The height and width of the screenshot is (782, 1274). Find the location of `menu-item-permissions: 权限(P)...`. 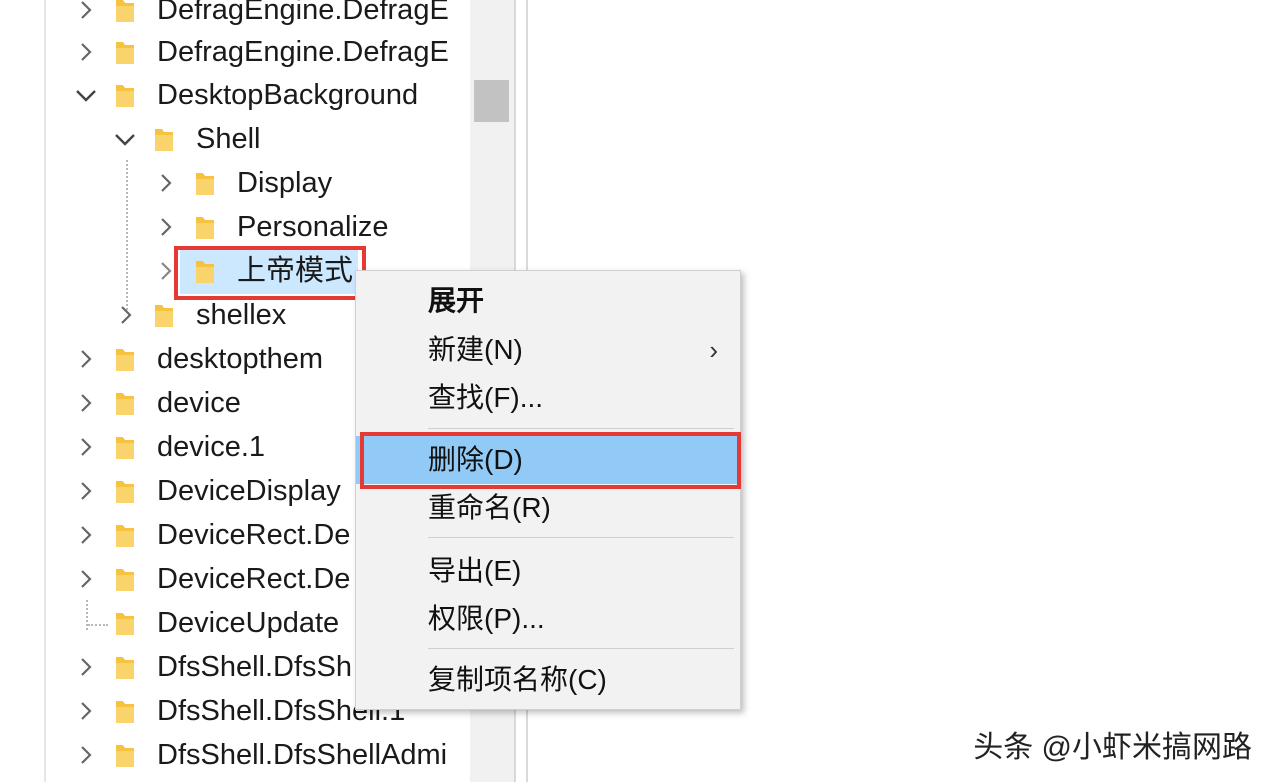

menu-item-permissions: 权限(P)... is located at coordinates (548, 619).